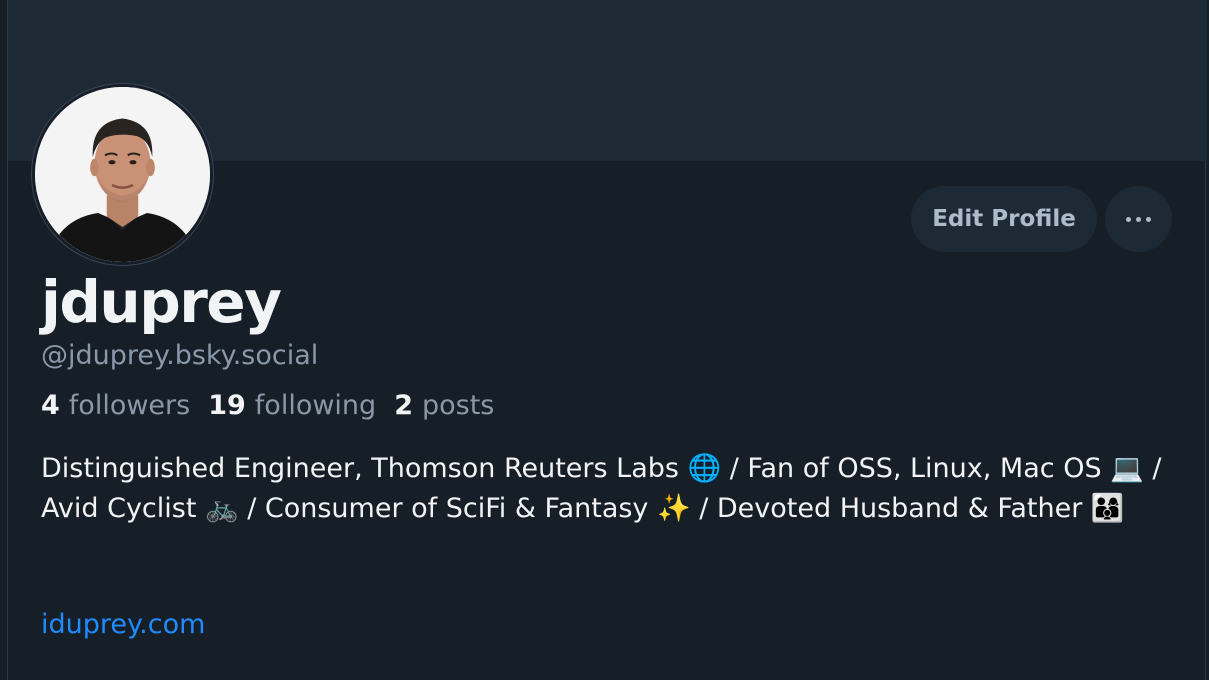  Describe the element at coordinates (227, 405) in the screenshot. I see `following-count: 19` at that location.